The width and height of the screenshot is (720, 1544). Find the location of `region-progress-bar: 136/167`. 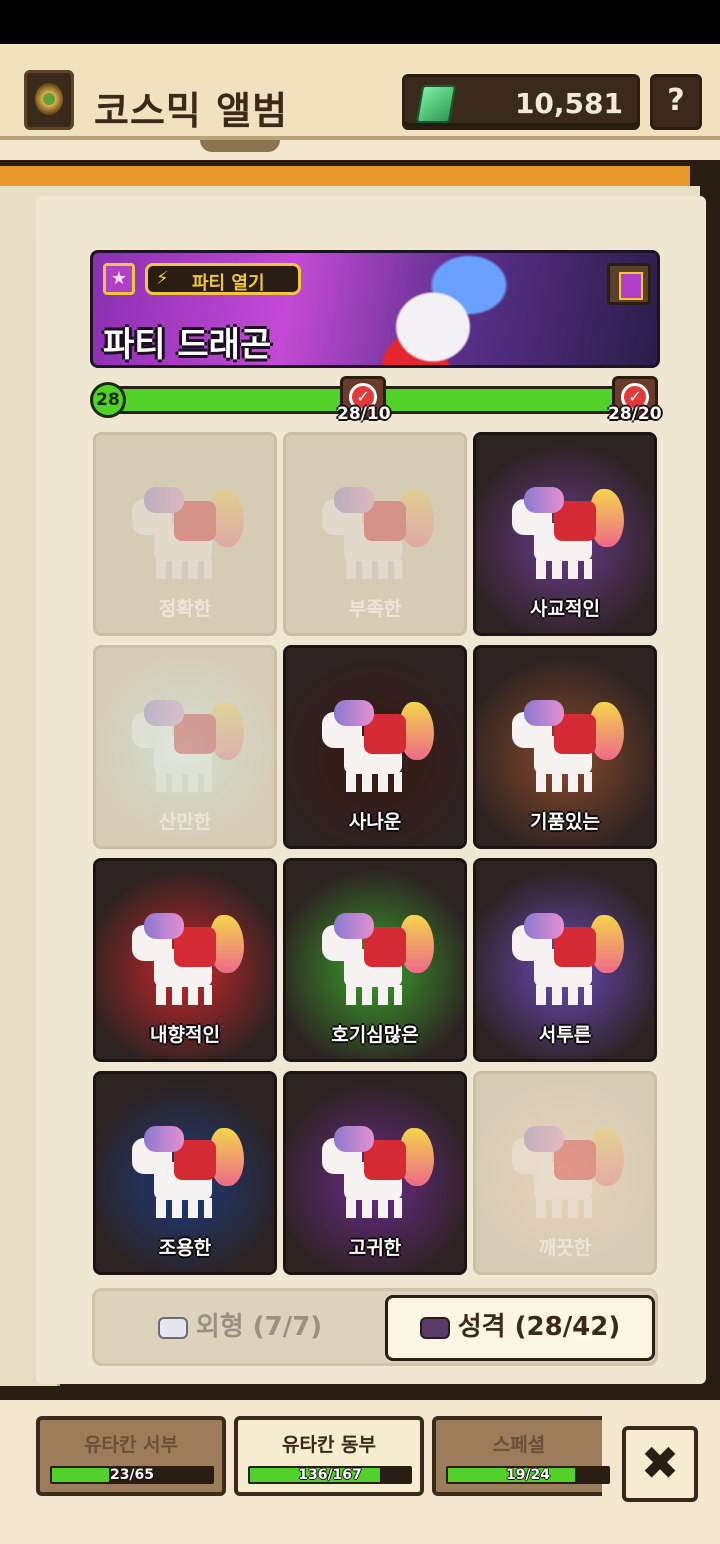

region-progress-bar: 136/167 is located at coordinates (330, 1475).